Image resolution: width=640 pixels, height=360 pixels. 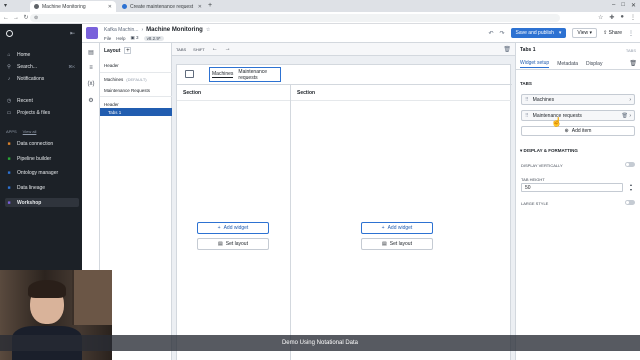 I want to click on sidebar-item-notifications: ♪ Notifications, so click(x=42, y=78).